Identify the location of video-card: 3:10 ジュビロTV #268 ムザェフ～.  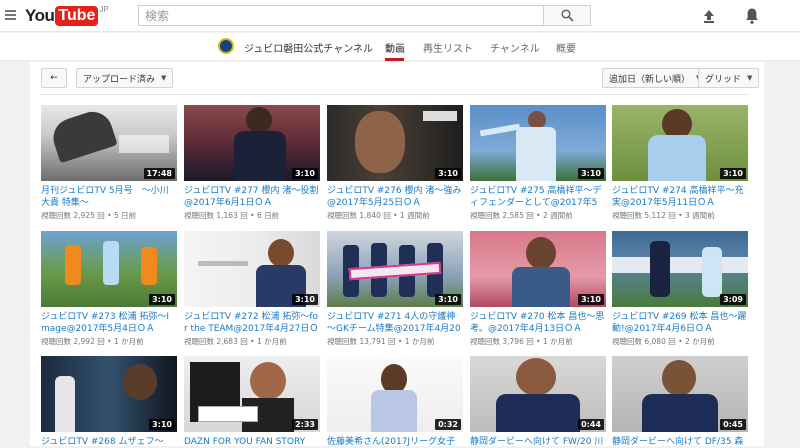
(109, 402).